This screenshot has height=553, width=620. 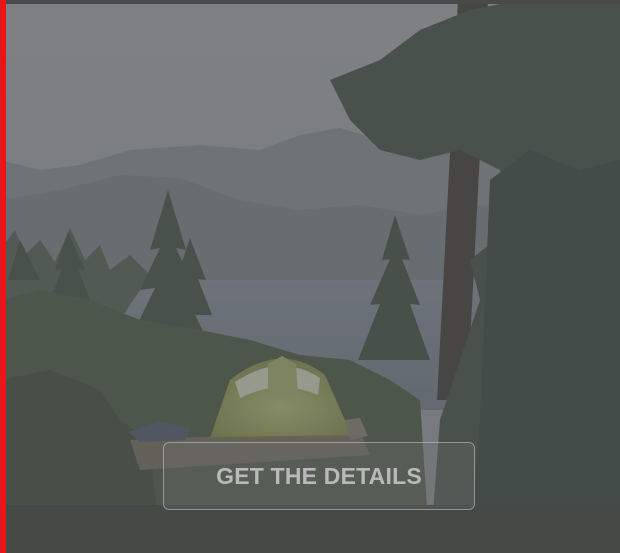 I want to click on accent-bar, so click(x=3, y=276).